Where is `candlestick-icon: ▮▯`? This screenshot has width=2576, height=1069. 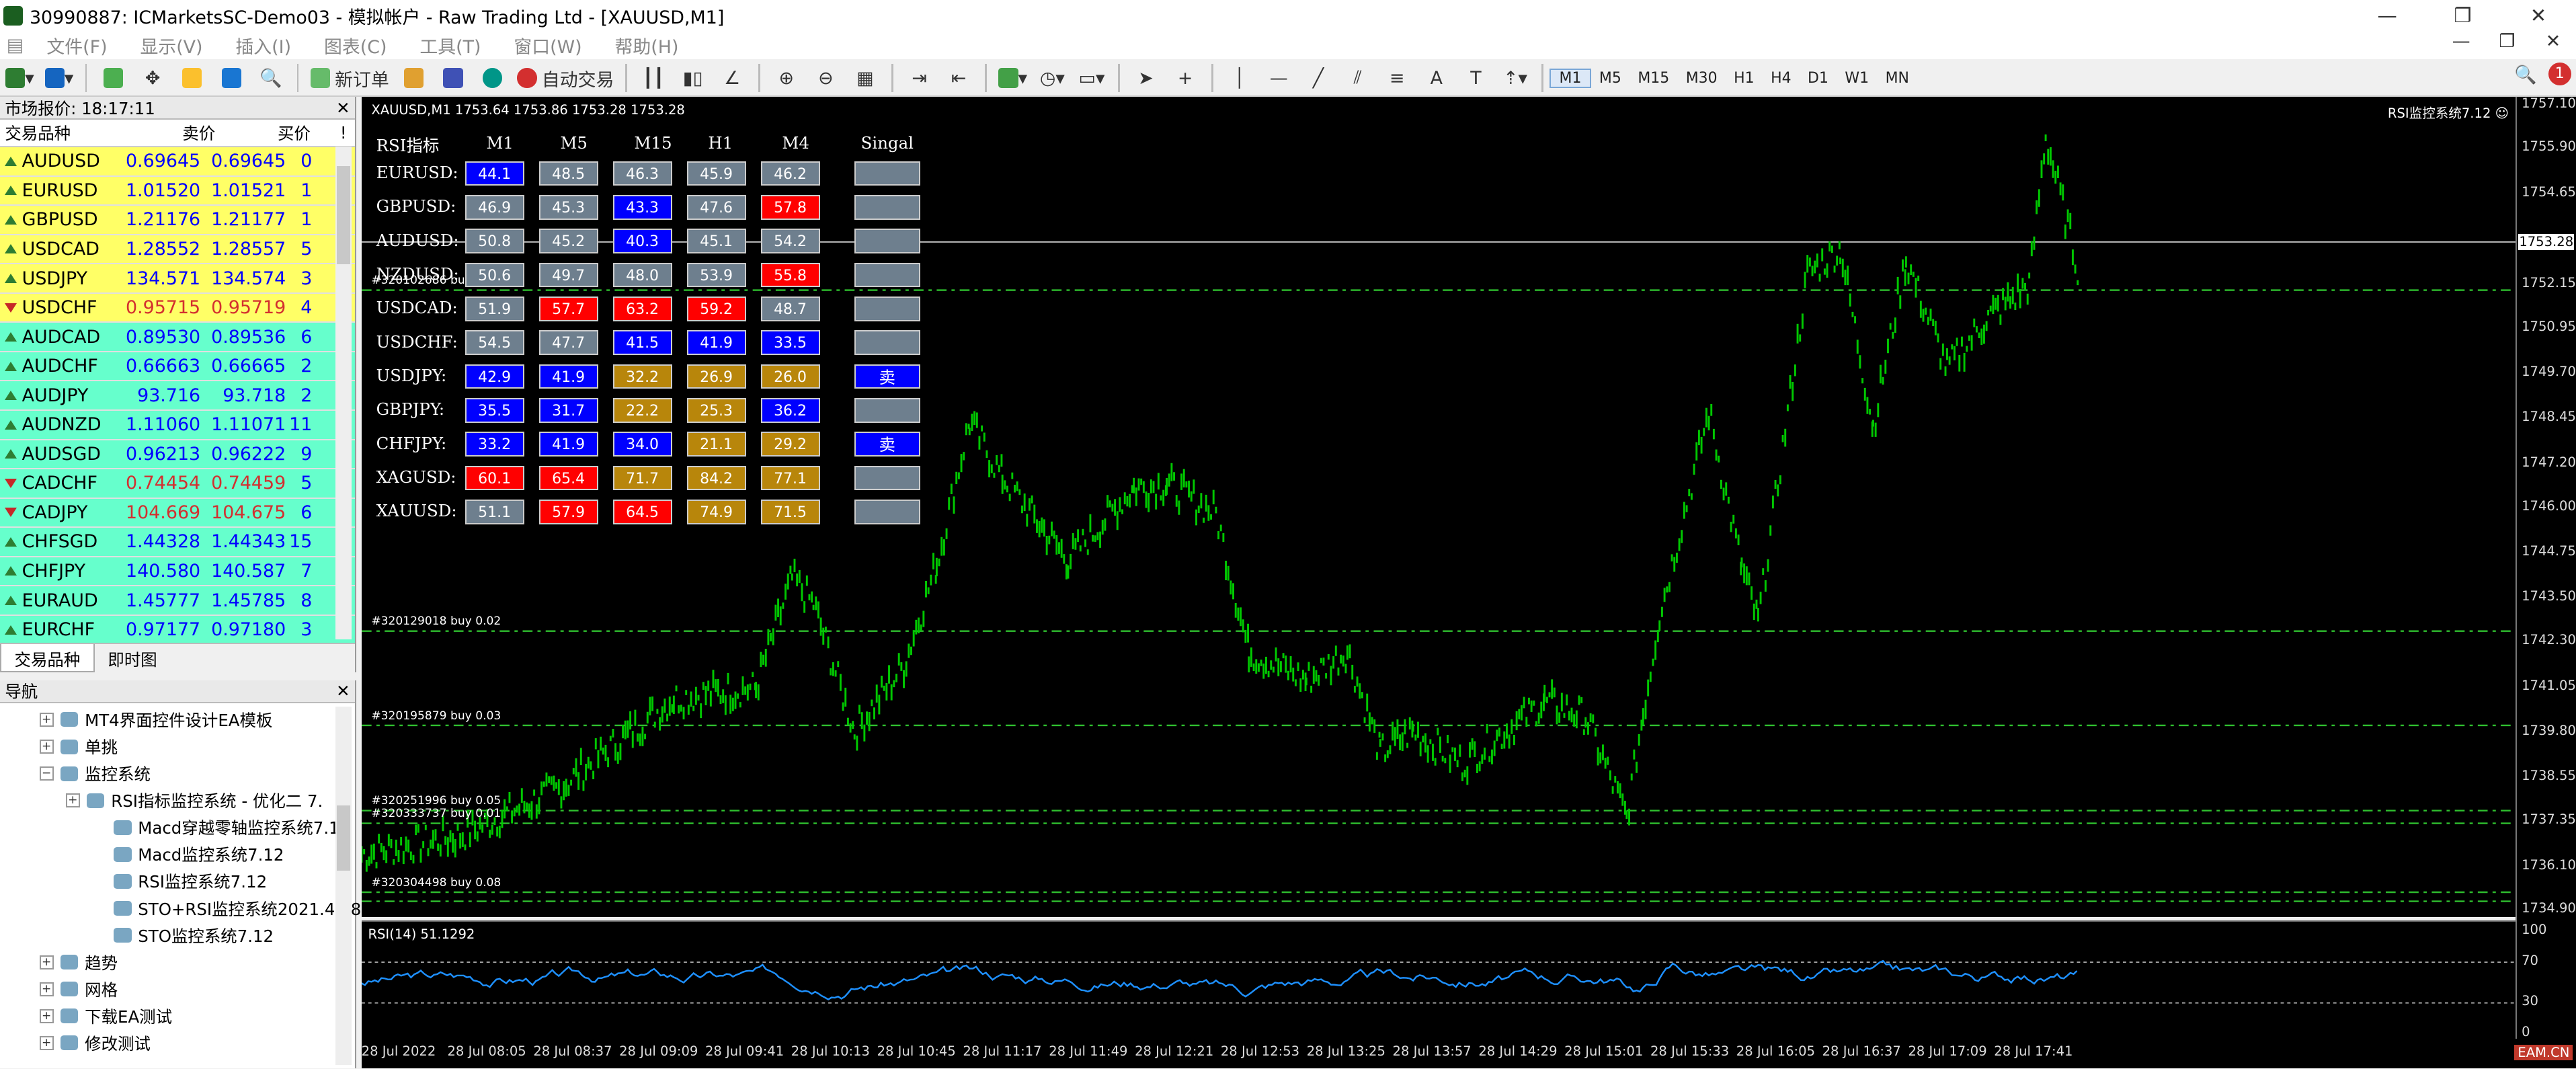
candlestick-icon: ▮▯ is located at coordinates (693, 78).